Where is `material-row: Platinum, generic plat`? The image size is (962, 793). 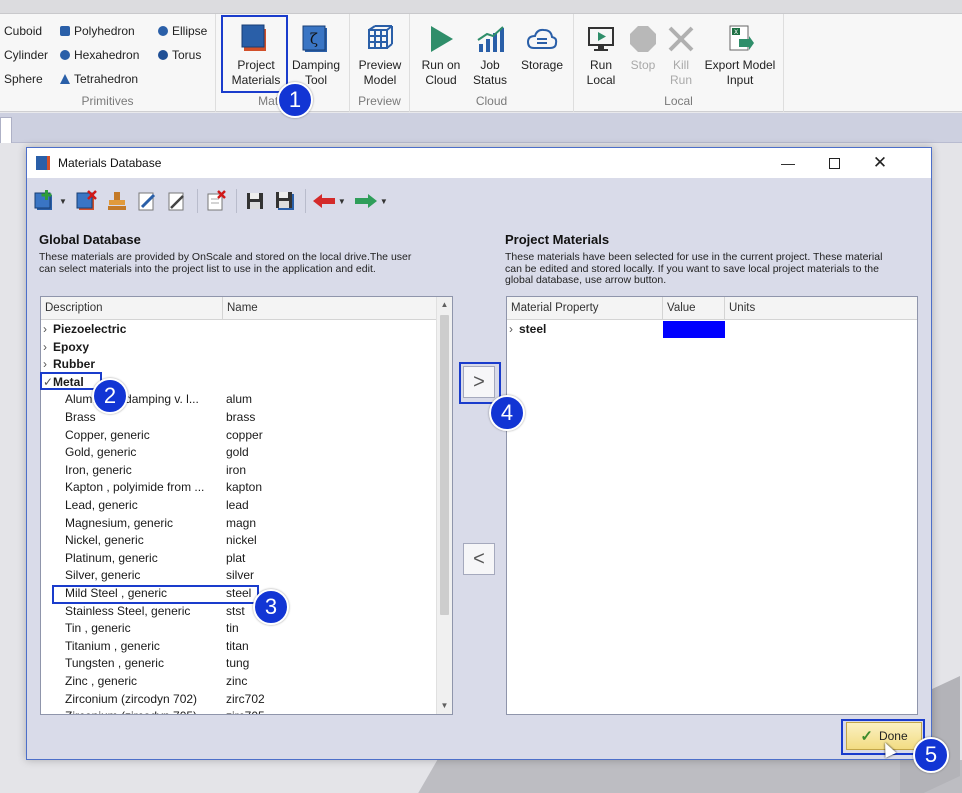 material-row: Platinum, generic plat is located at coordinates (239, 559).